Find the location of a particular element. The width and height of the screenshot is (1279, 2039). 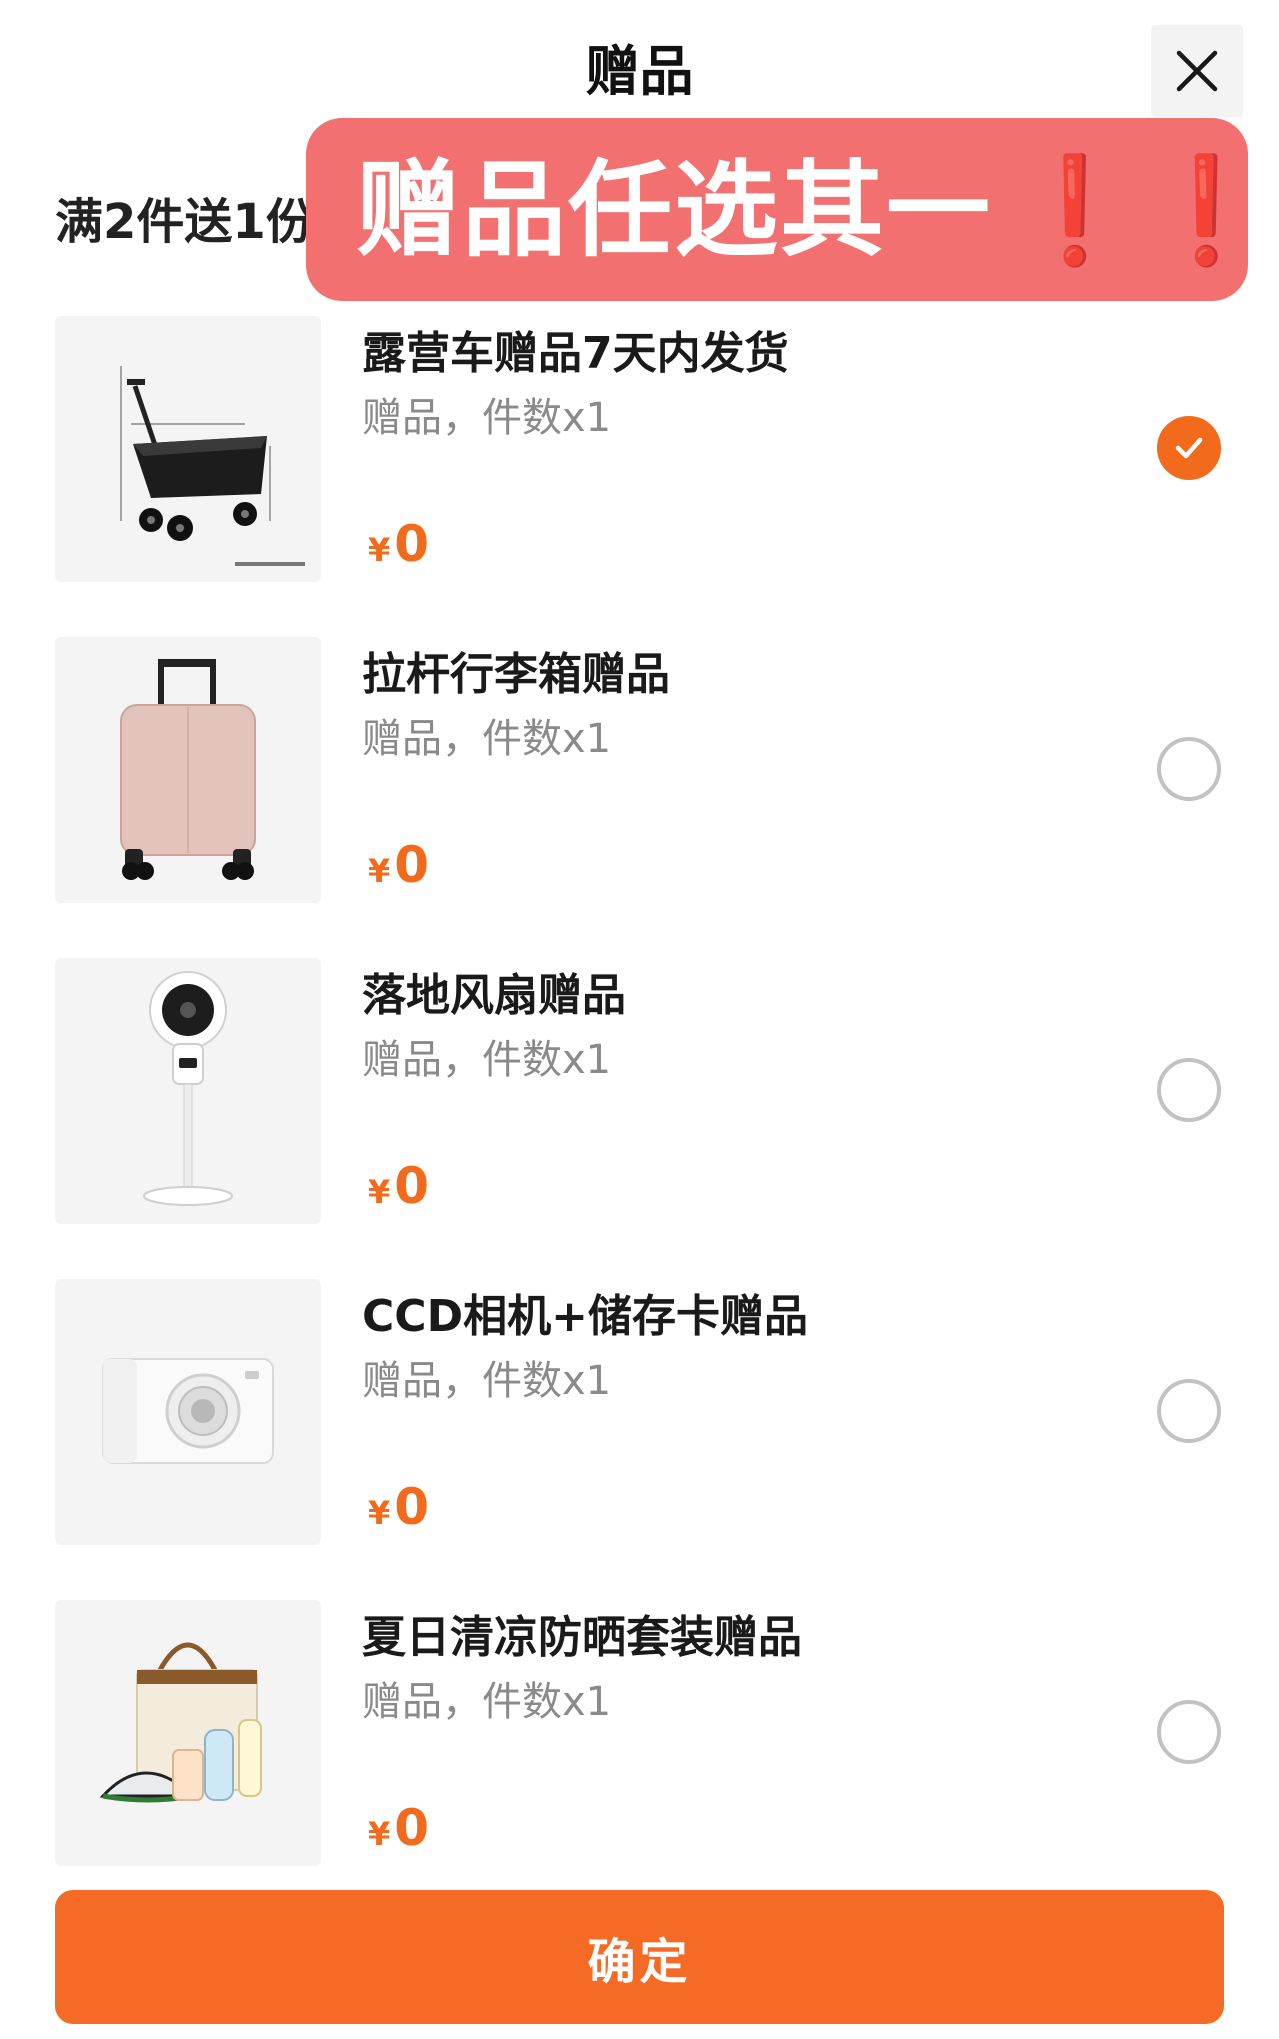

gift-name: CCD相机+储存卡赠品 is located at coordinates (585, 1316).